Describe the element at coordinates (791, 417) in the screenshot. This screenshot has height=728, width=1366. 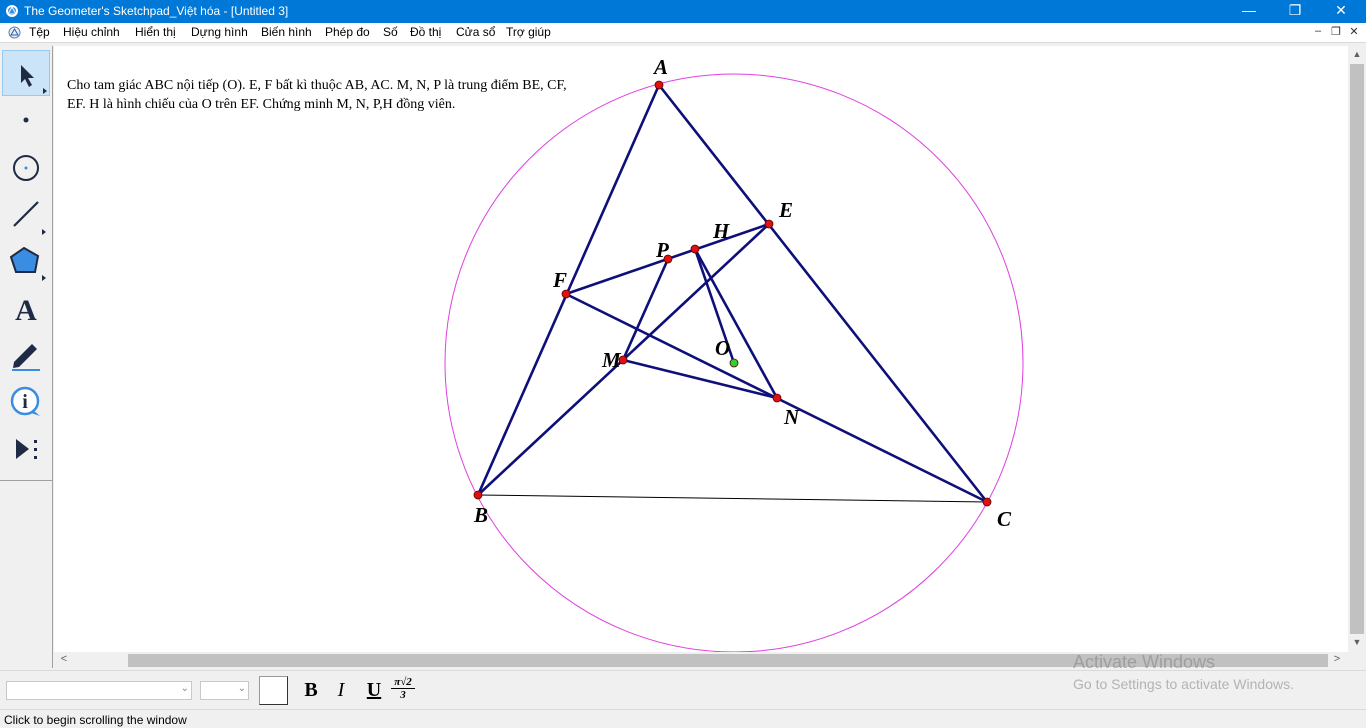
I see `point-label-n: N` at that location.